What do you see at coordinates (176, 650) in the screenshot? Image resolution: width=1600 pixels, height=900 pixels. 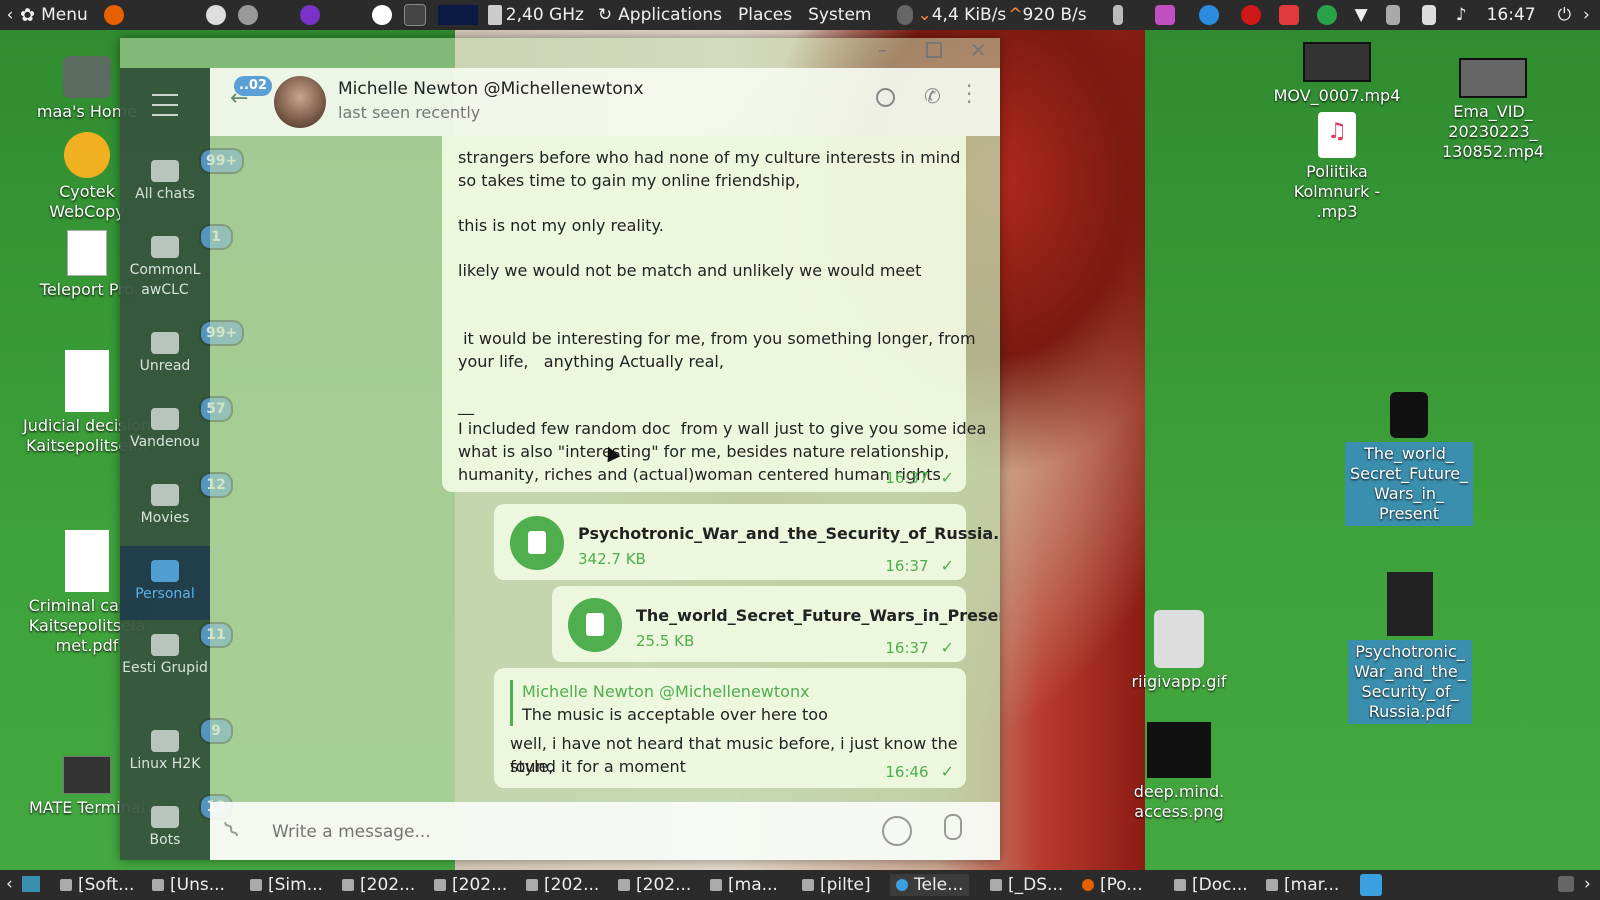 I see `folder-eesti-grupid: 11 Eesti Grupid` at bounding box center [176, 650].